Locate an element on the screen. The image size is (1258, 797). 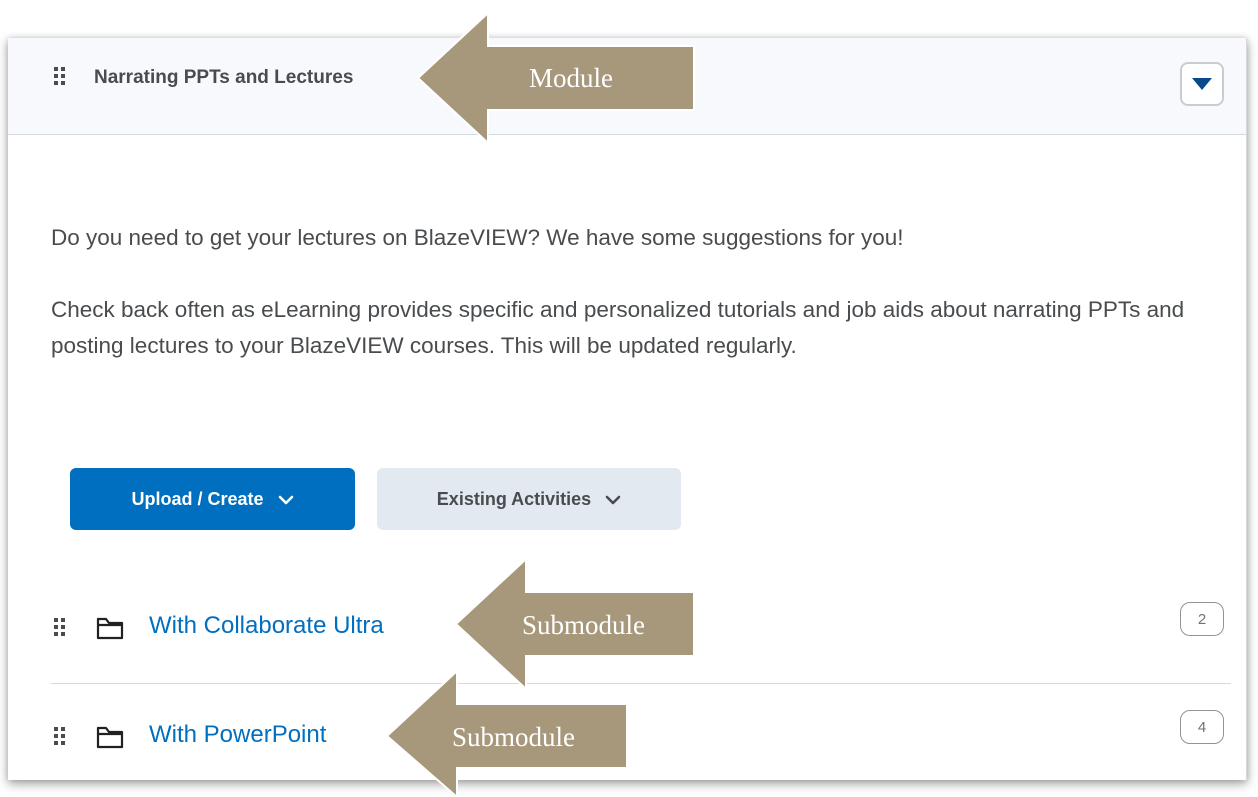
submodule-link-powerpoint: With PowerPoint is located at coordinates (237, 735).